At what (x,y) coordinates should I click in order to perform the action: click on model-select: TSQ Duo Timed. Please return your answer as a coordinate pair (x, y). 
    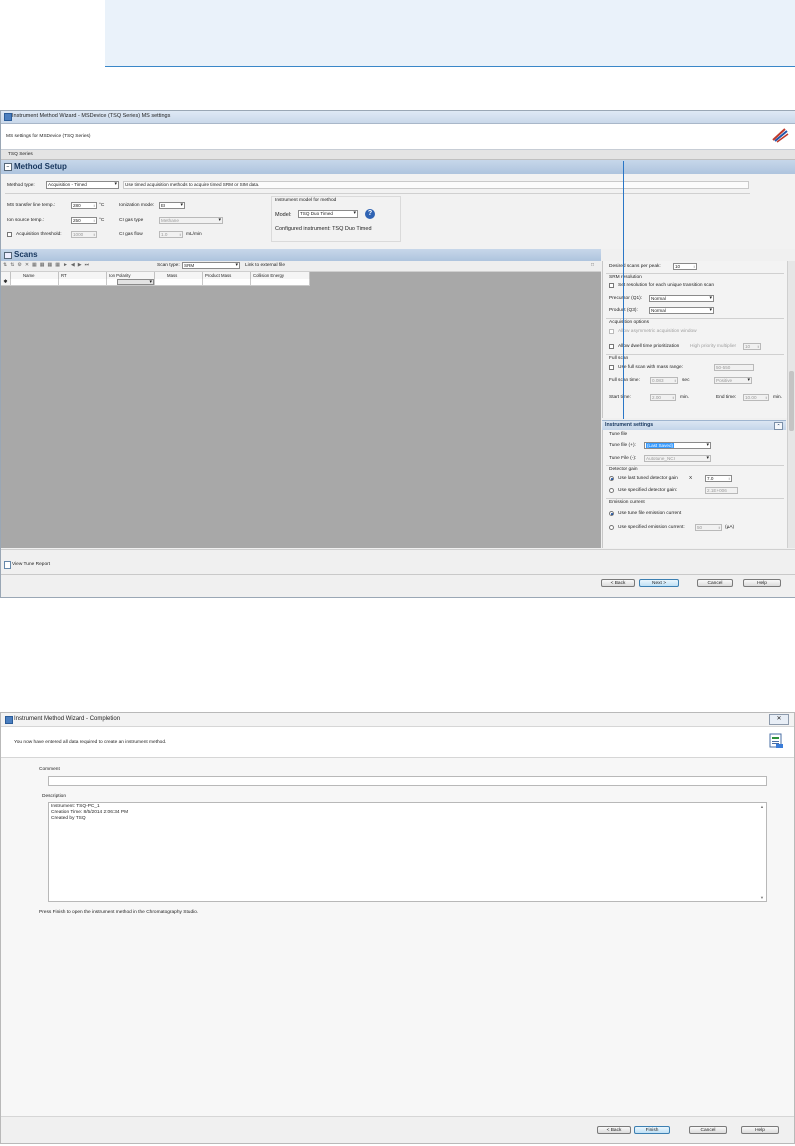
    Looking at the image, I should click on (328, 214).